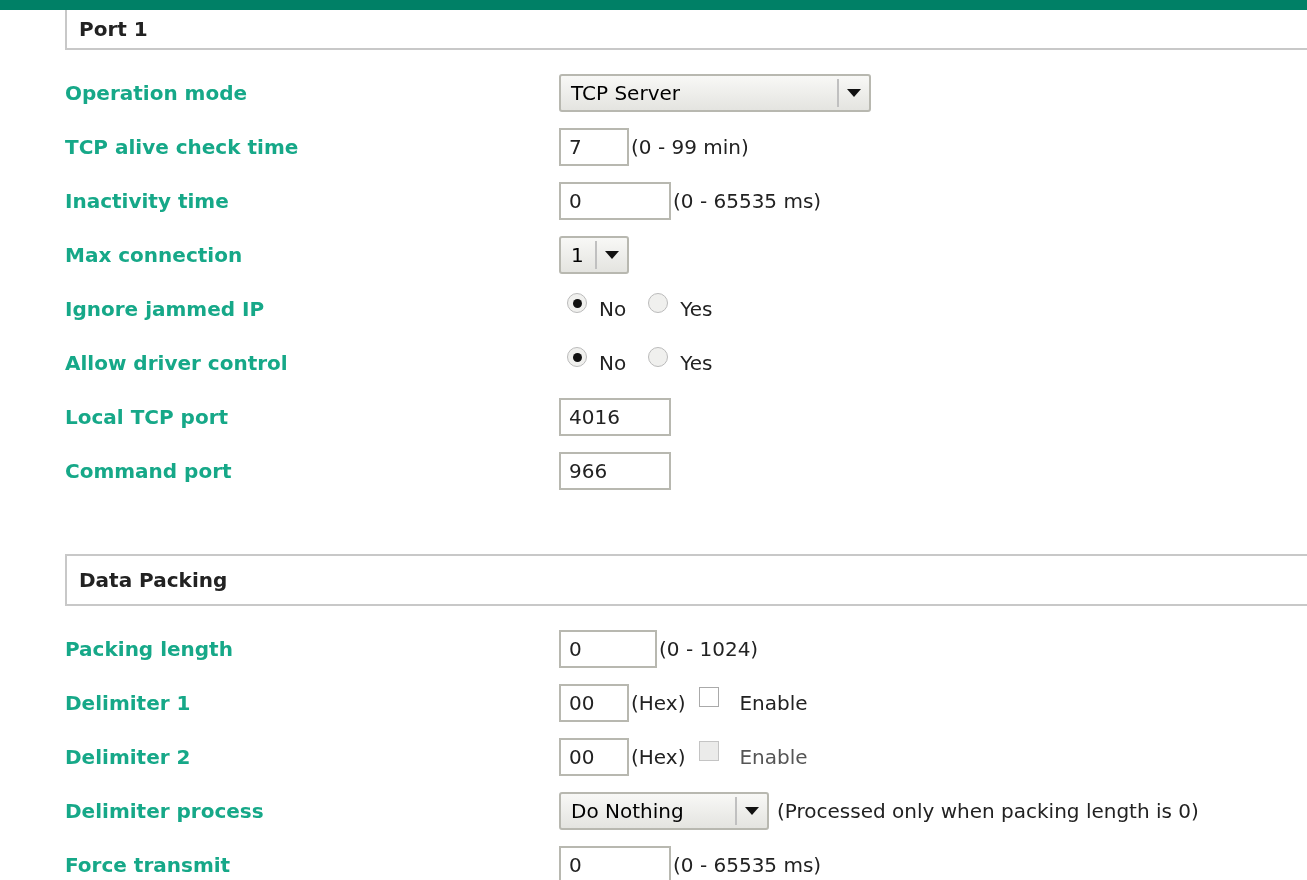 The height and width of the screenshot is (880, 1307). Describe the element at coordinates (177, 363) in the screenshot. I see `field-label: Allow driver control` at that location.